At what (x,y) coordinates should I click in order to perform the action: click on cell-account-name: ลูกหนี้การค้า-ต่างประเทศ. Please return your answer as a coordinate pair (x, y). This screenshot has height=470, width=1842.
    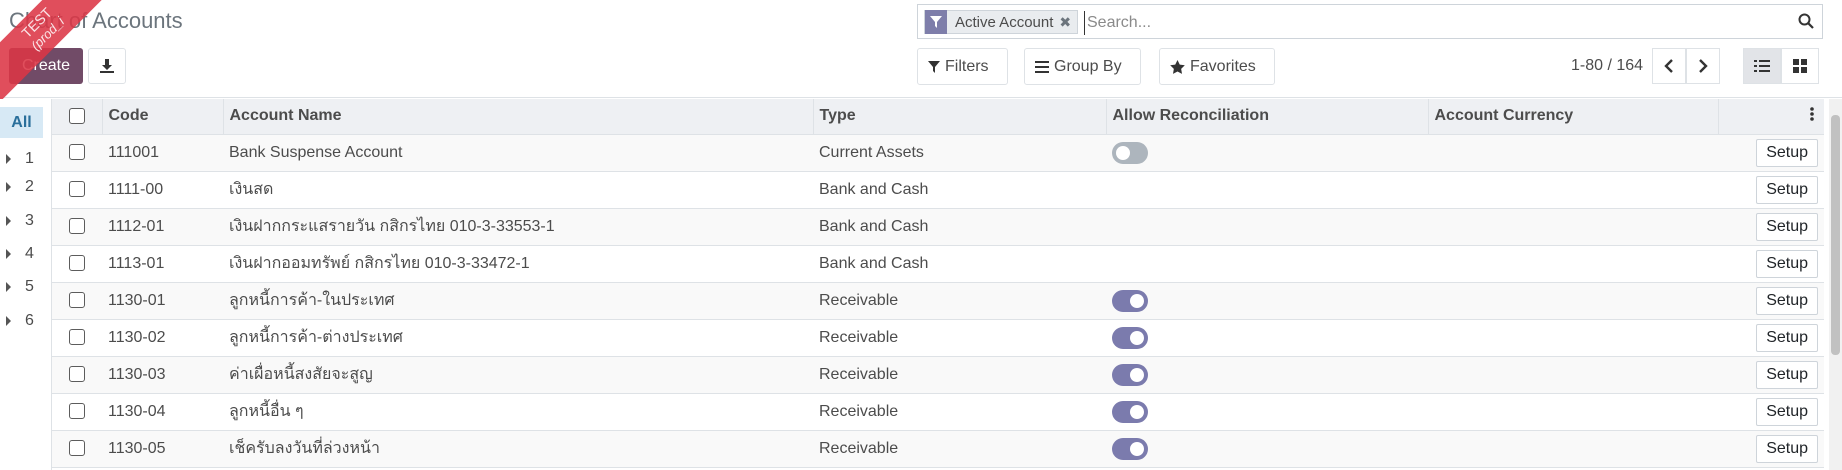
    Looking at the image, I should click on (518, 338).